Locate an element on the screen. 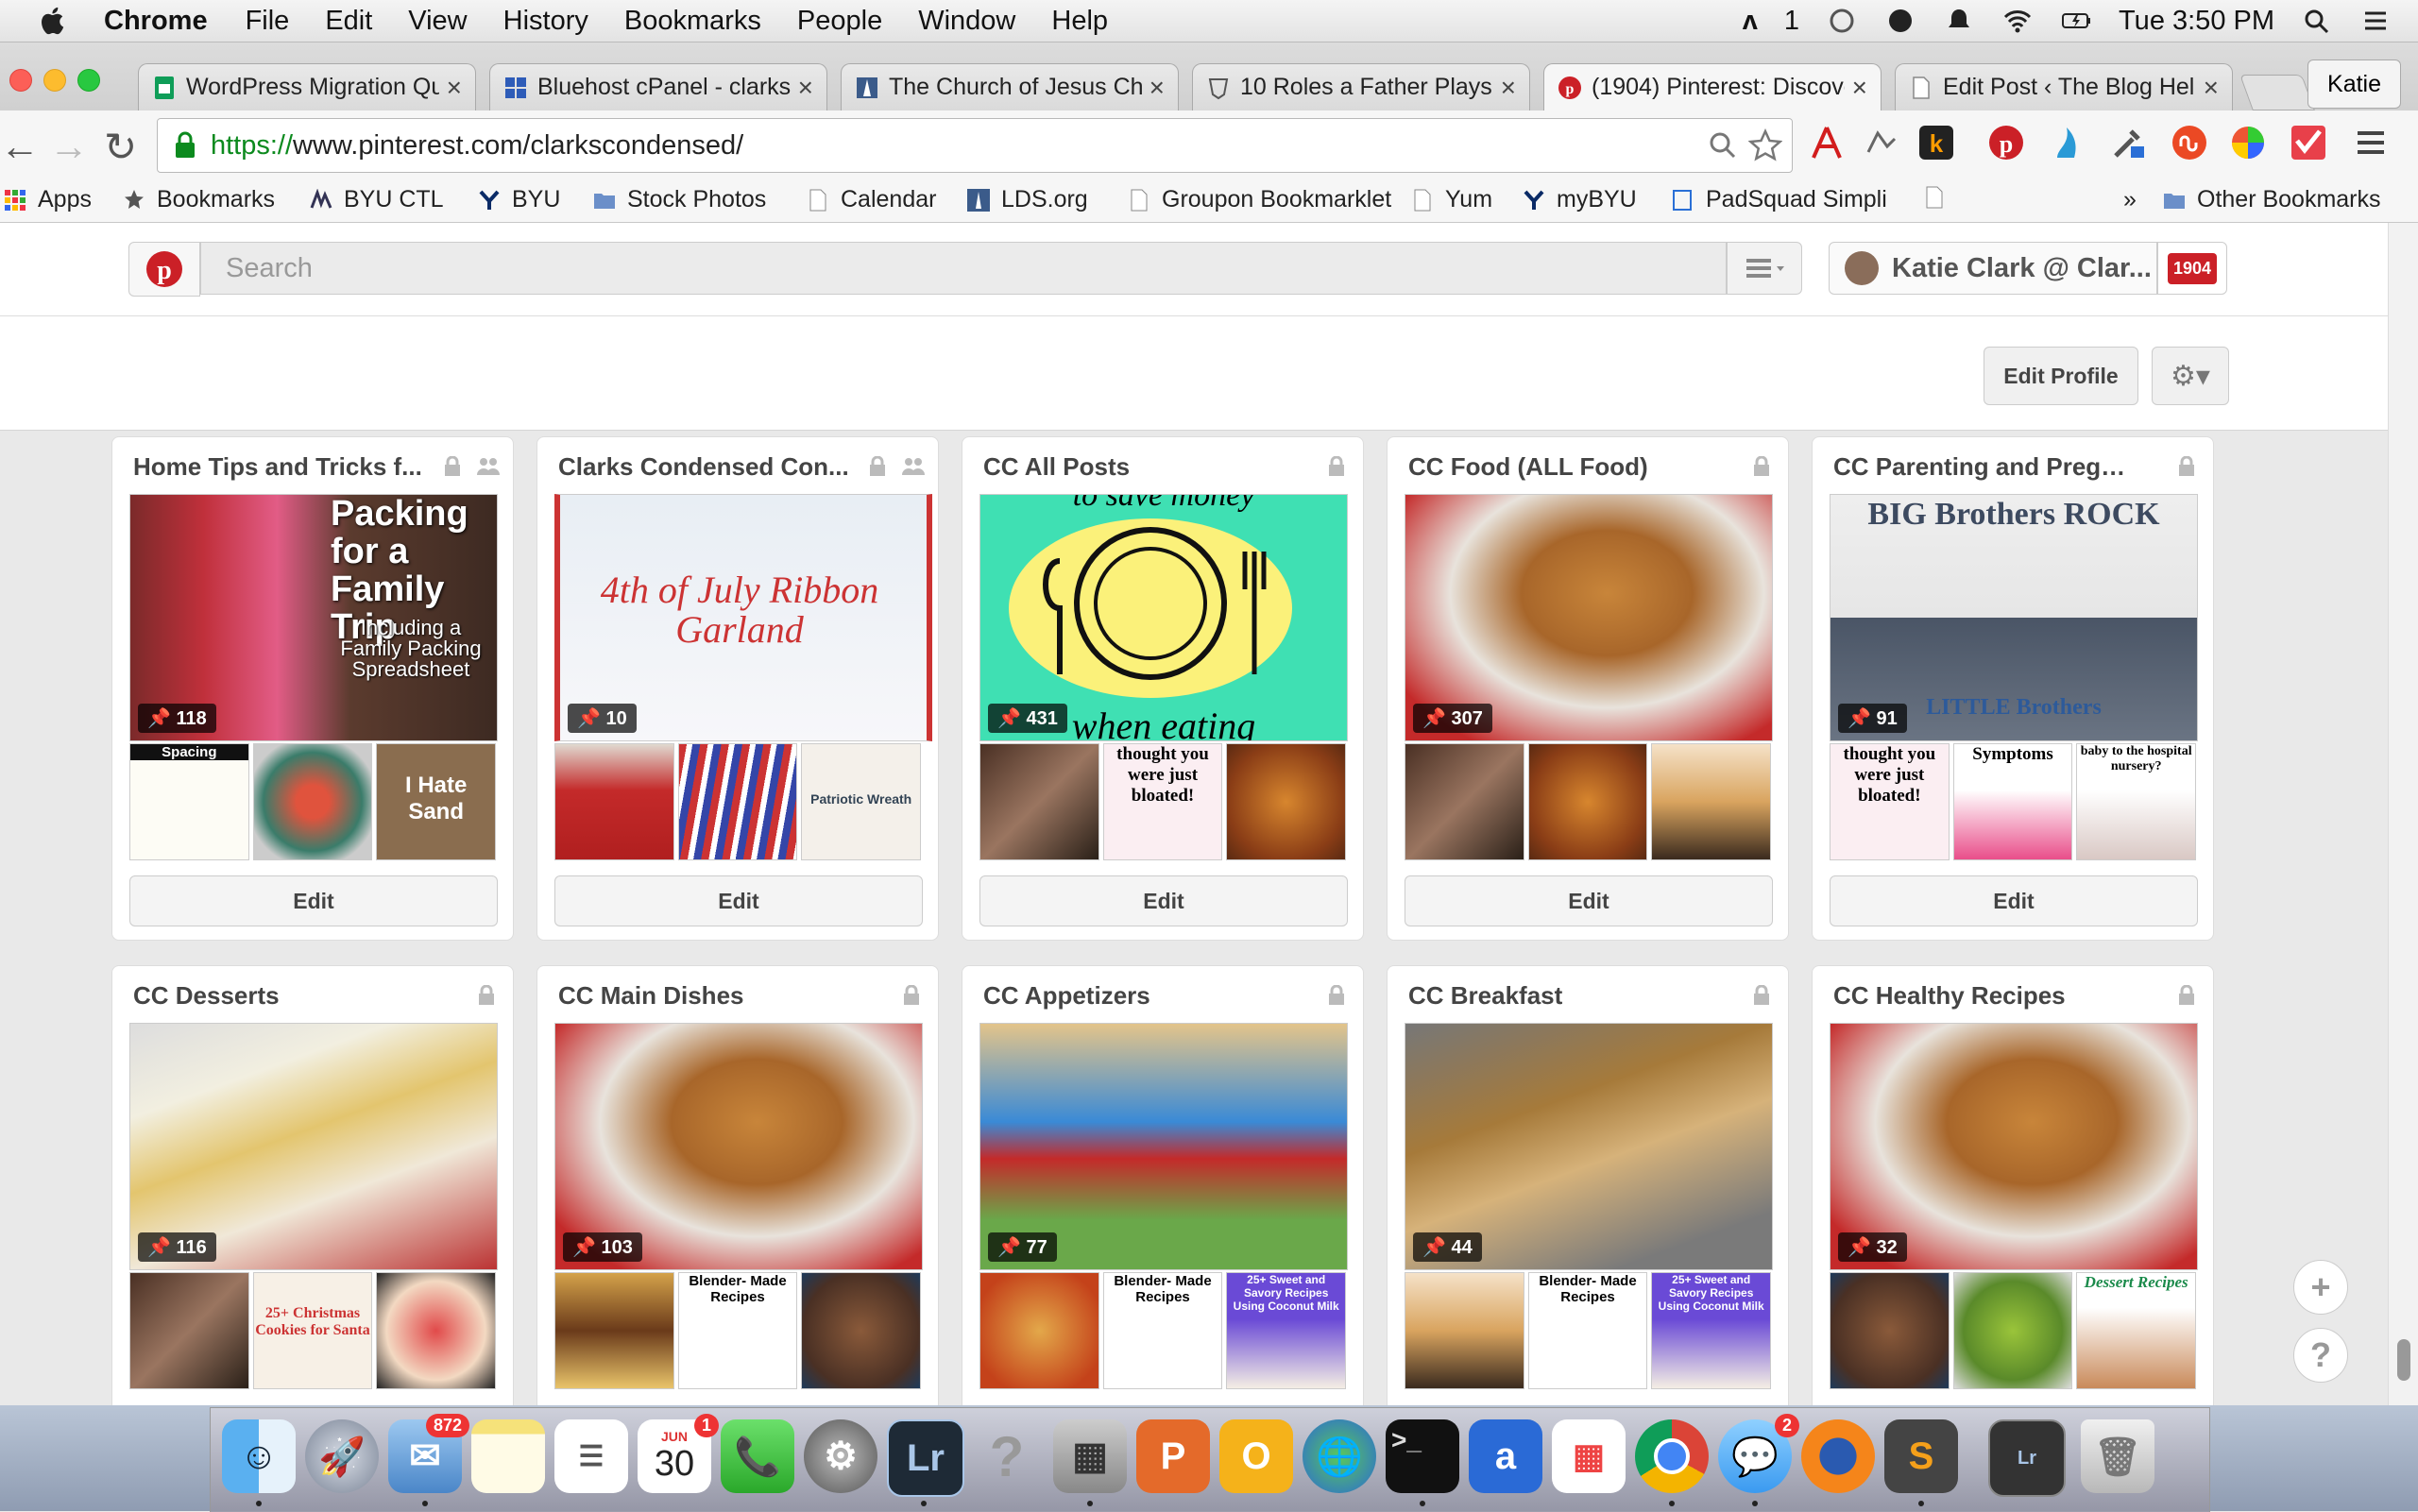  back-arrow-icon: ← is located at coordinates (20, 147).